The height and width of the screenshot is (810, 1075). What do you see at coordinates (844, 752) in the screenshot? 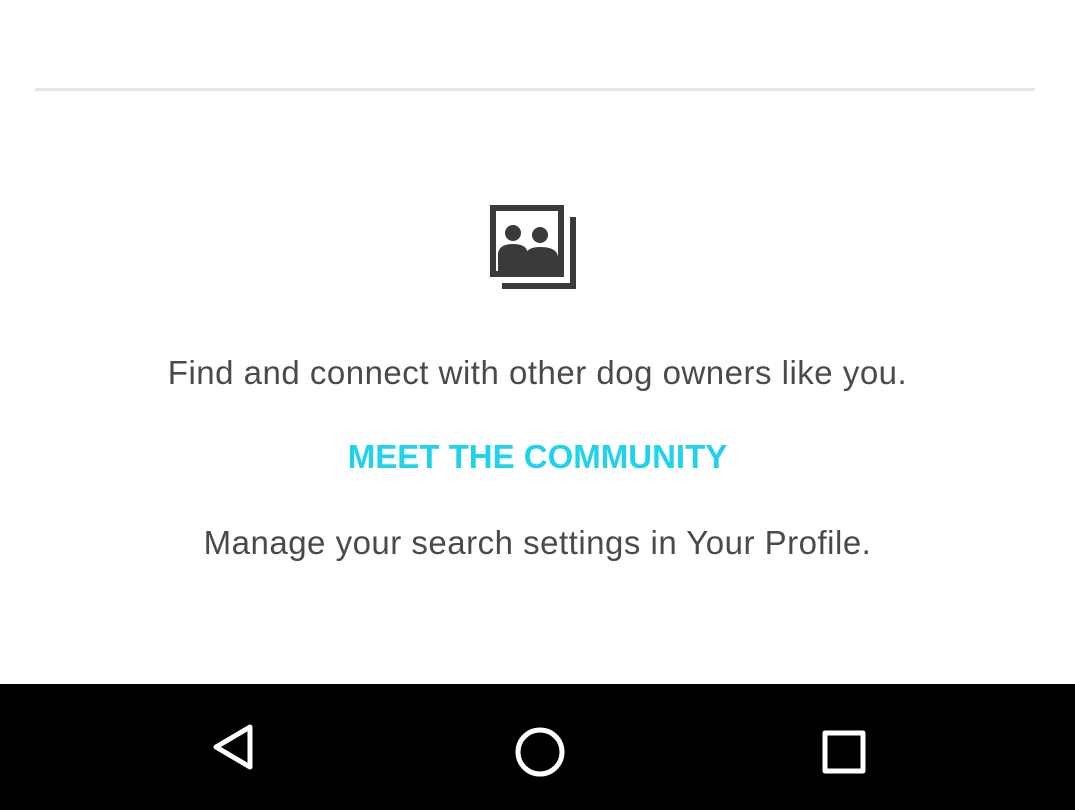
I see `recents-square-icon` at bounding box center [844, 752].